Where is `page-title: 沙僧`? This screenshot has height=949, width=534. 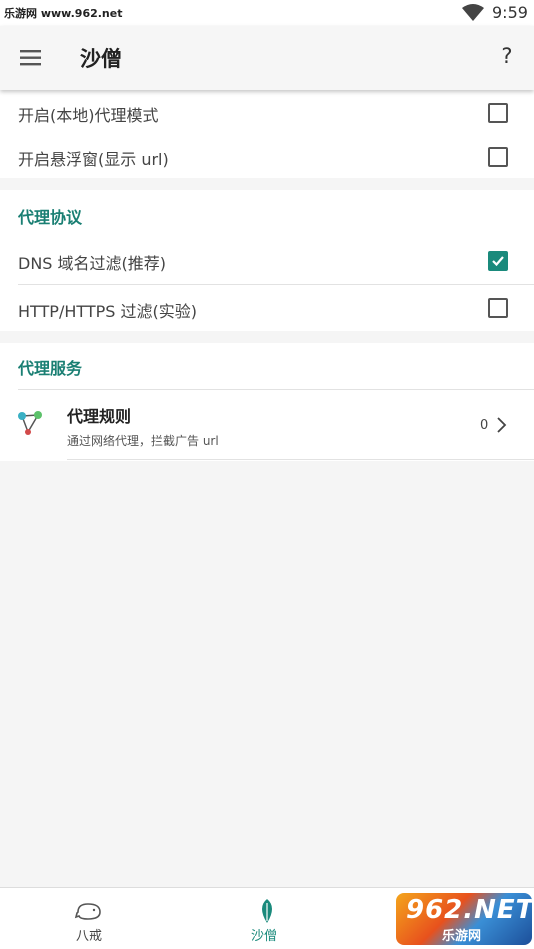 page-title: 沙僧 is located at coordinates (101, 59).